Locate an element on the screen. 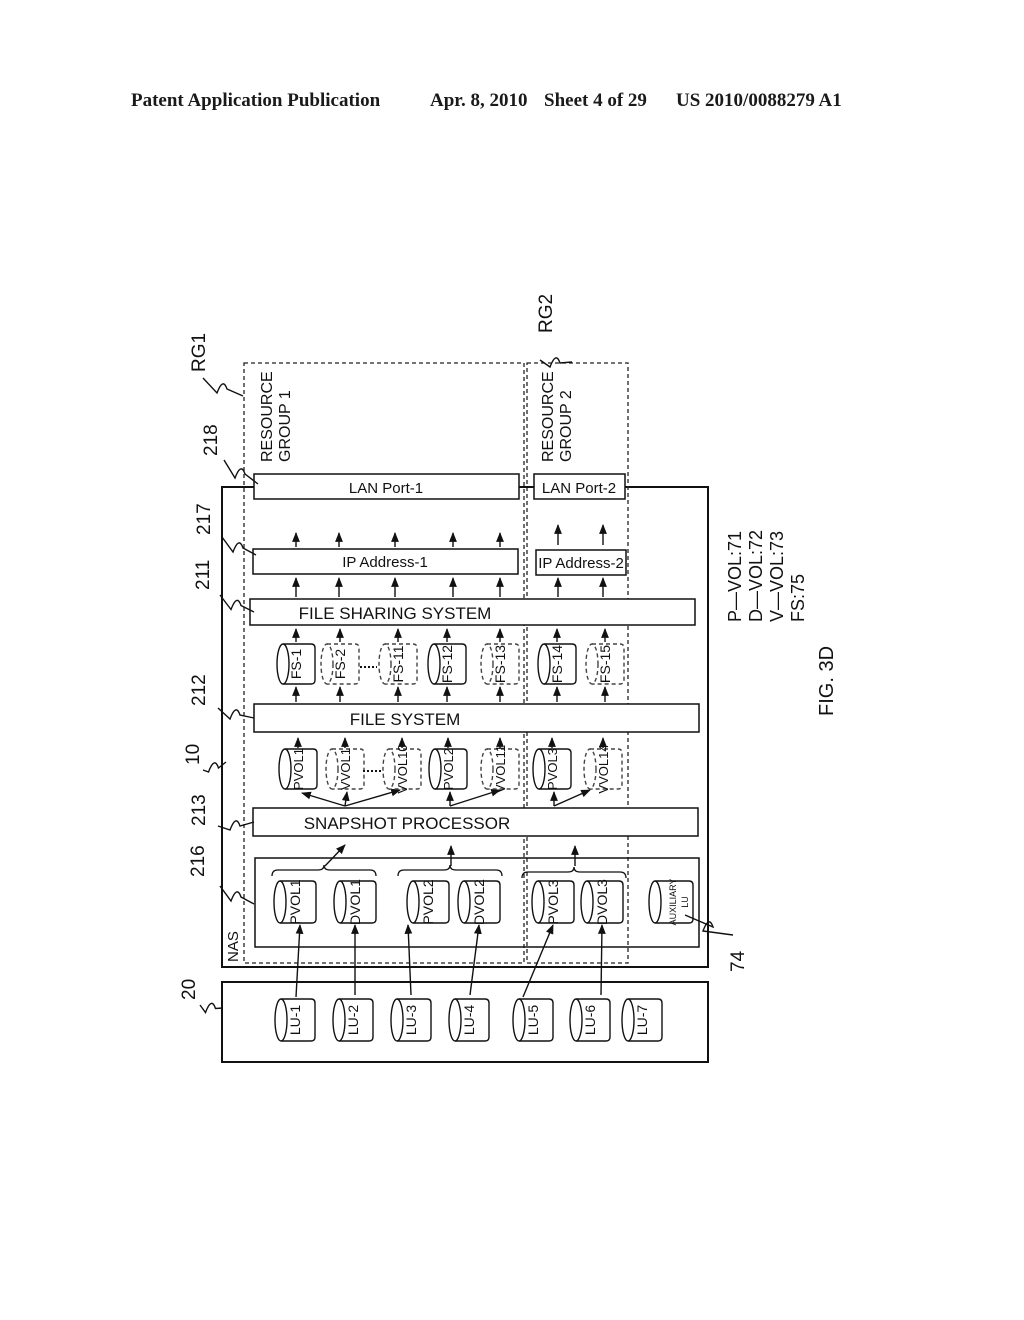 Image resolution: width=1024 pixels, height=1320 pixels. volume-cylinder: PVOL3 is located at coordinates (552, 769).